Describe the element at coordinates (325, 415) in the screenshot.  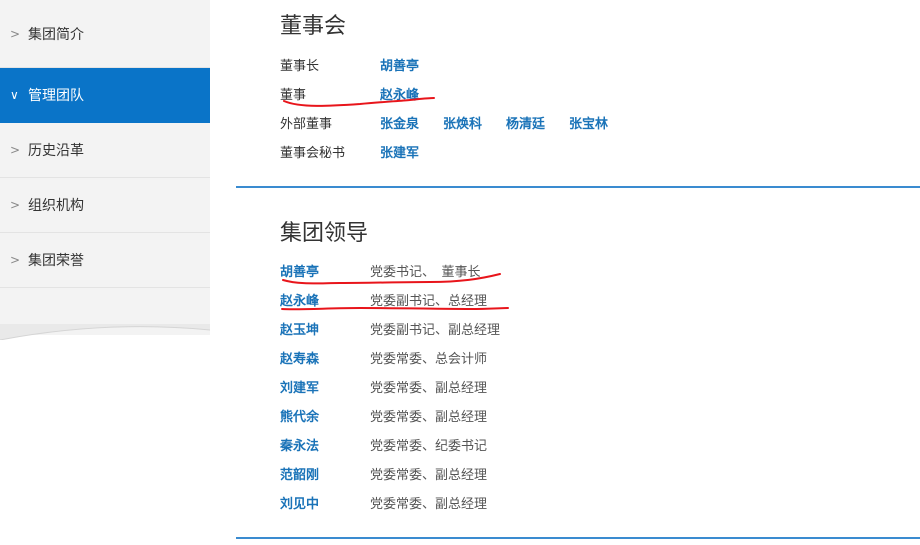
I see `person-link: 熊代余` at that location.